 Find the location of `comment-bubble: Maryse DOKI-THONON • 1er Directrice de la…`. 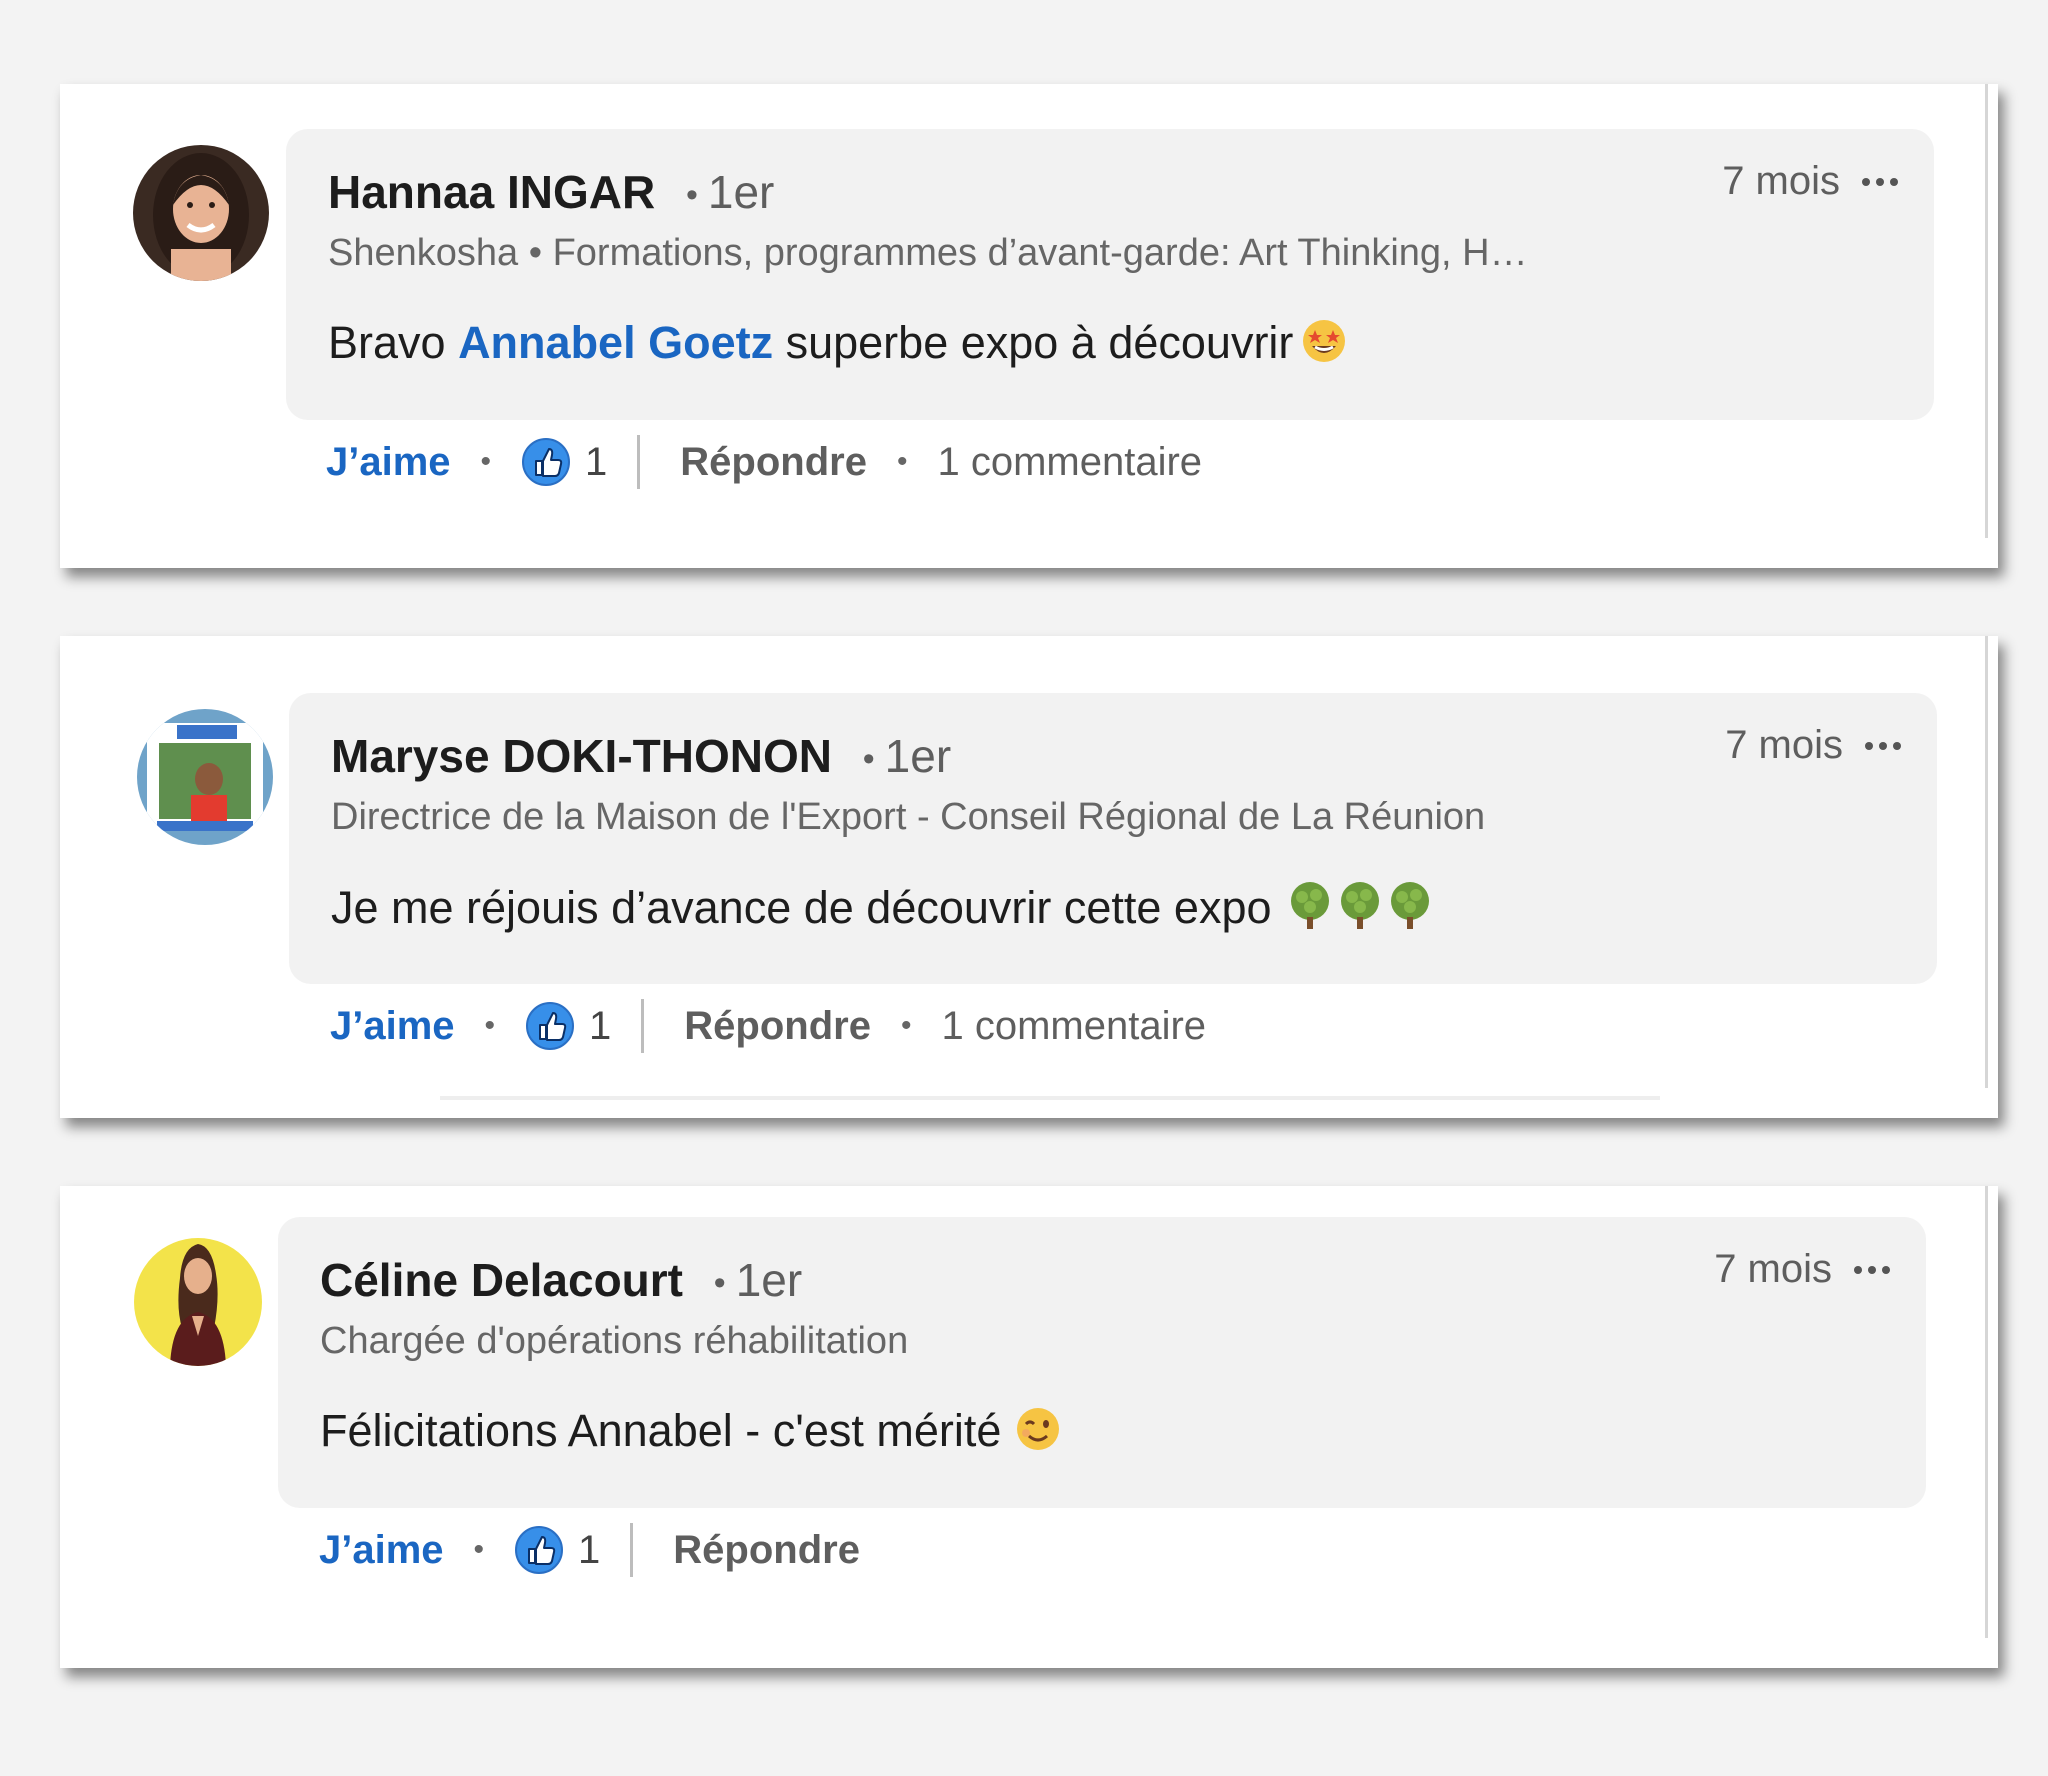

comment-bubble: Maryse DOKI-THONON • 1er Directrice de la… is located at coordinates (1113, 838).